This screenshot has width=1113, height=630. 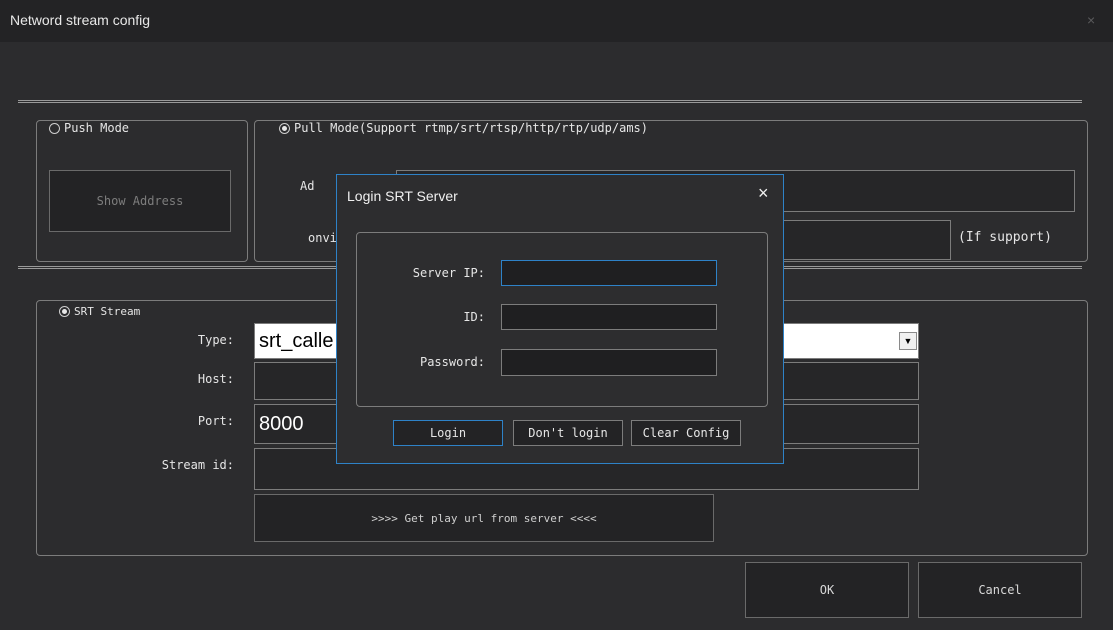 I want to click on password-input, so click(x=609, y=362).